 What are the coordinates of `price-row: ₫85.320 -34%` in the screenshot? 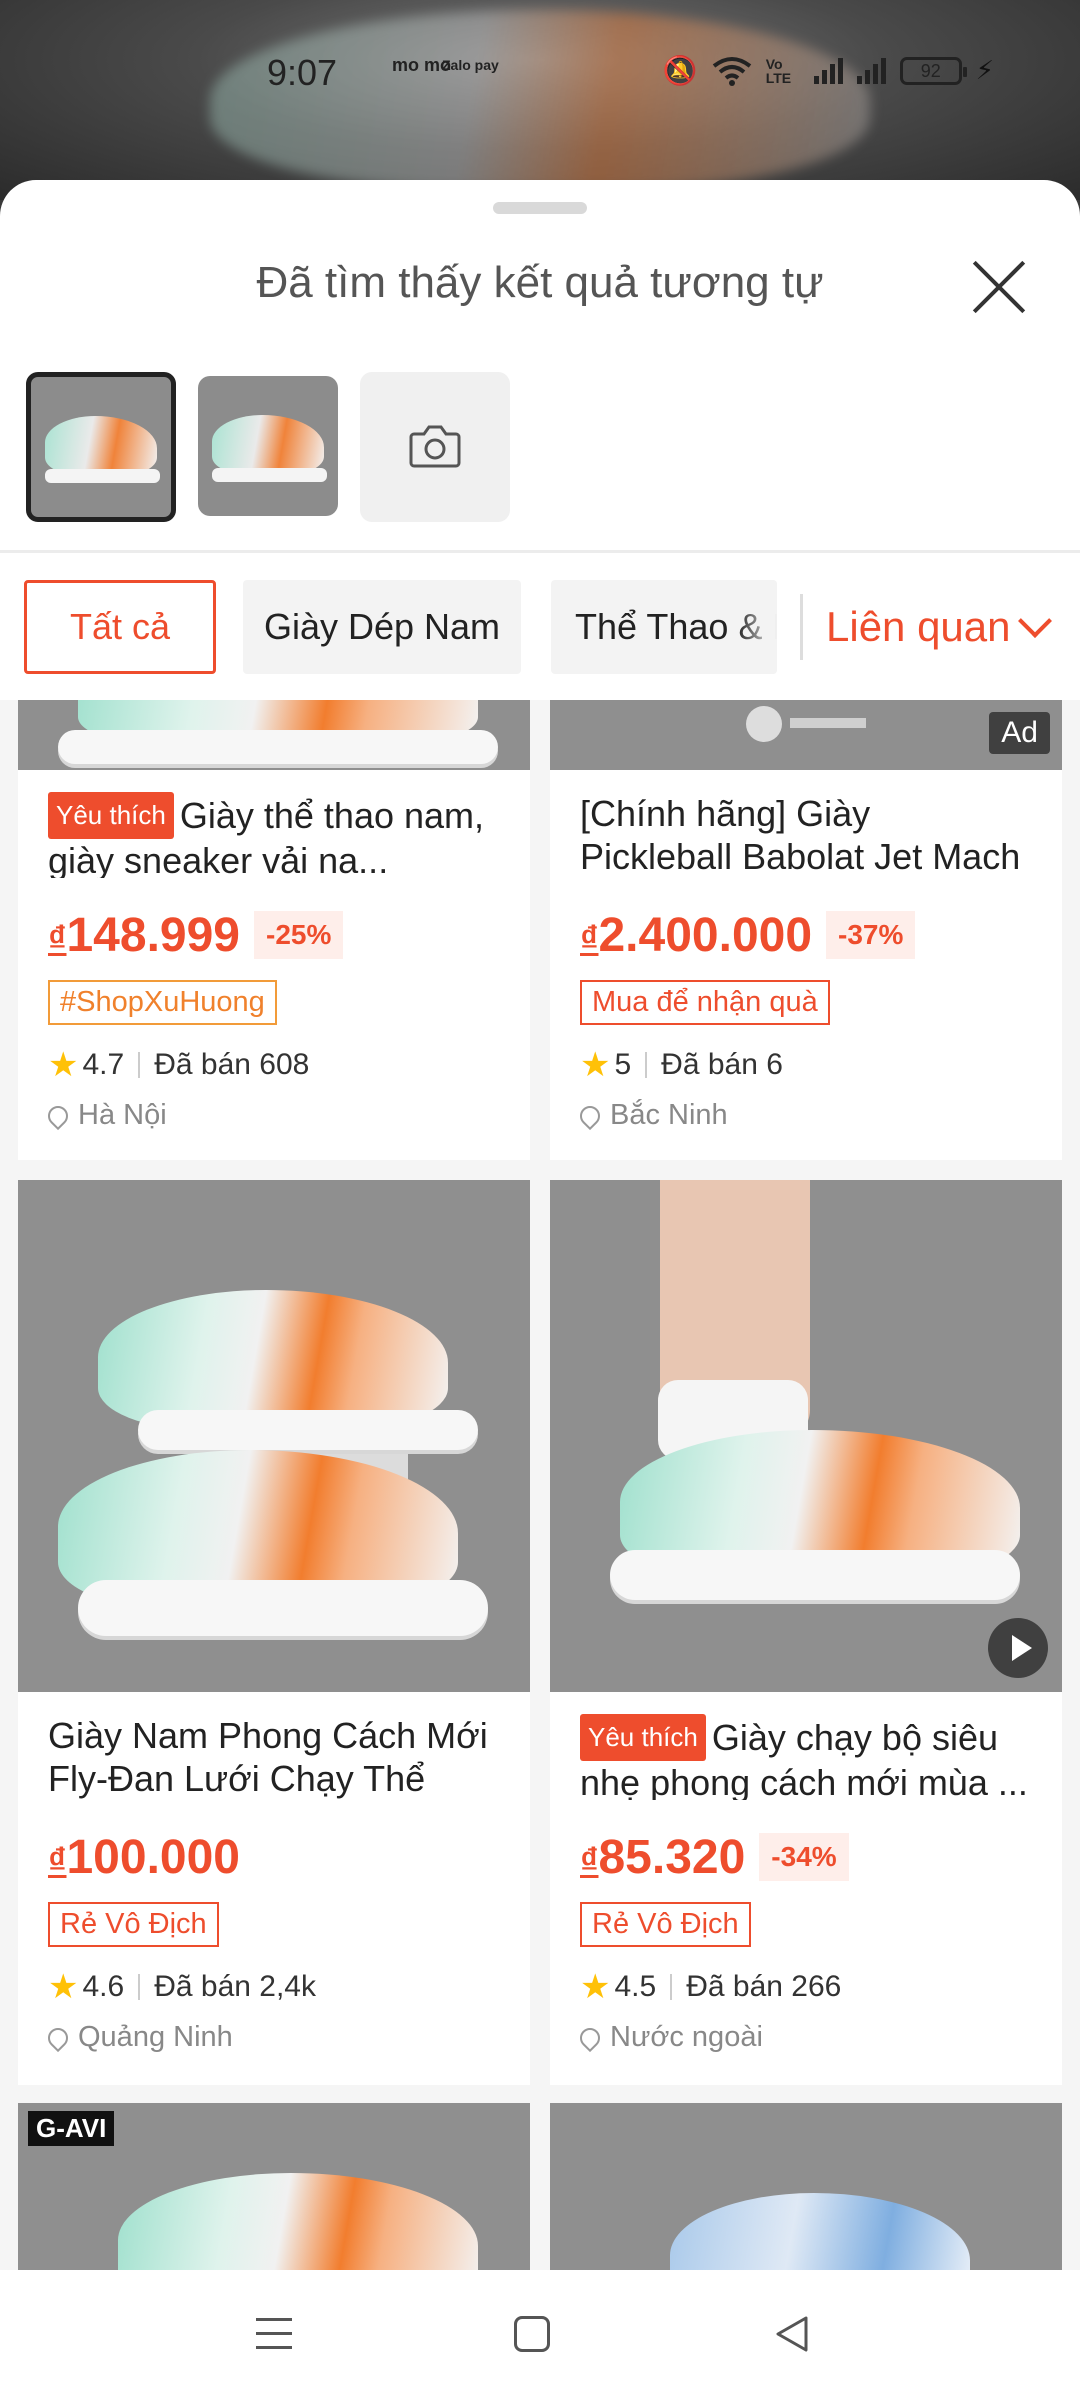 It's located at (806, 1857).